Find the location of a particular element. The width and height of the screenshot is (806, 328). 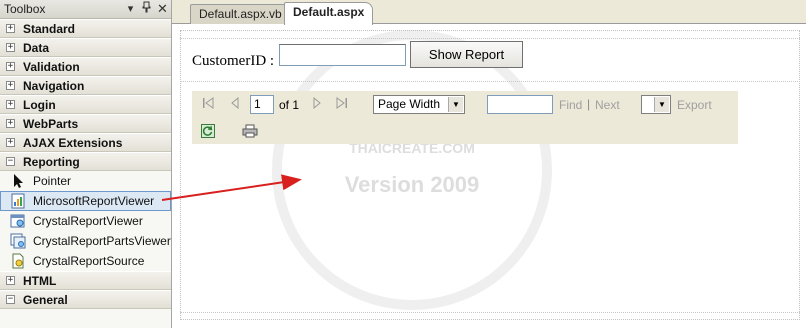

show-report-button: Show Report is located at coordinates (466, 54).